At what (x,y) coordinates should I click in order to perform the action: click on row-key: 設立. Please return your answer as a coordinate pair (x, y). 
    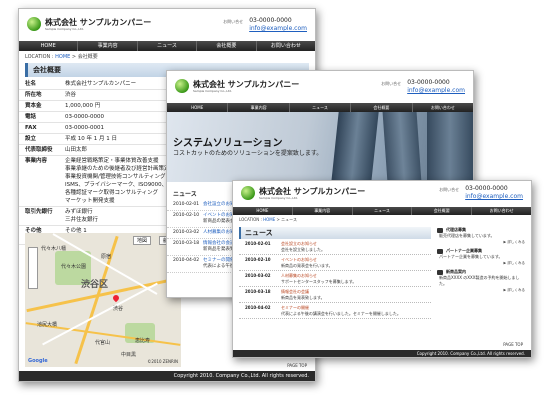
    Looking at the image, I should click on (40, 139).